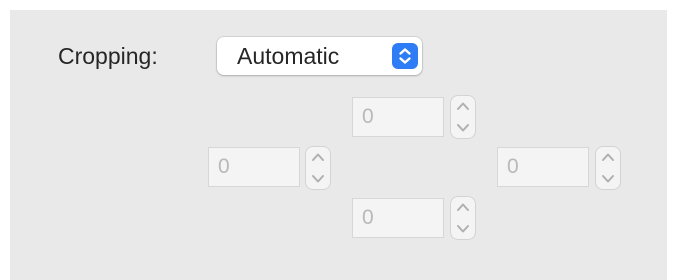 Image resolution: width=677 pixels, height=280 pixels. What do you see at coordinates (108, 56) in the screenshot?
I see `cropping-label: Cropping:` at bounding box center [108, 56].